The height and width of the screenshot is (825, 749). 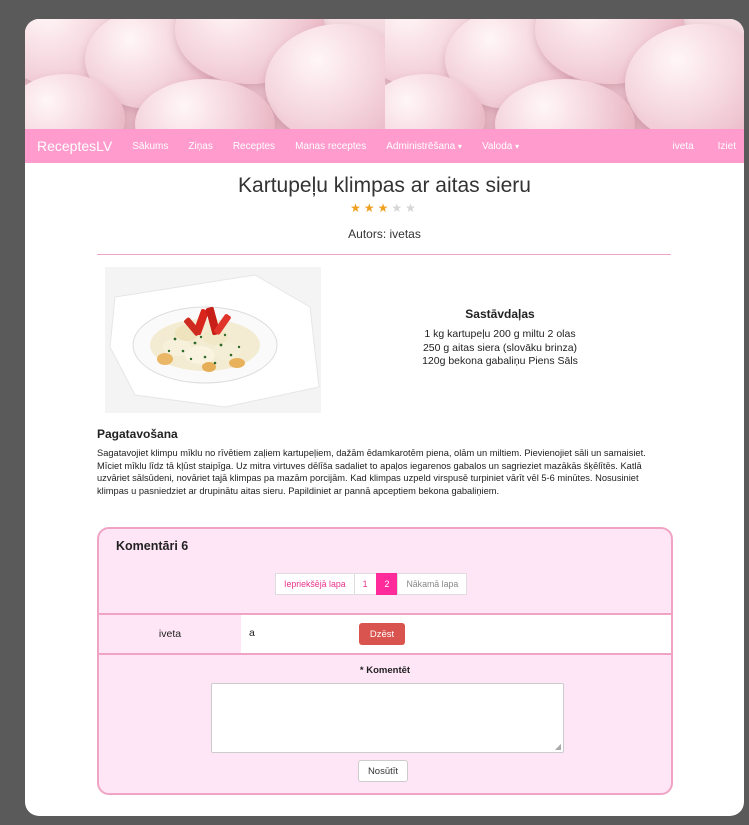 What do you see at coordinates (152, 546) in the screenshot?
I see `comments-heading: Komentāri 6` at bounding box center [152, 546].